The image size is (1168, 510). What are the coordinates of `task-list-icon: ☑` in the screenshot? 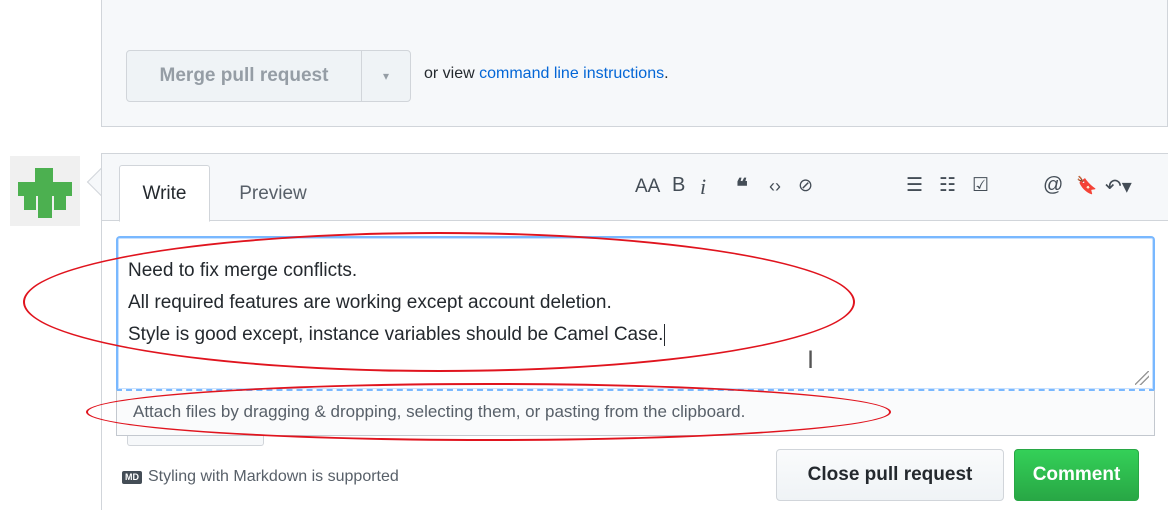 It's located at (980, 185).